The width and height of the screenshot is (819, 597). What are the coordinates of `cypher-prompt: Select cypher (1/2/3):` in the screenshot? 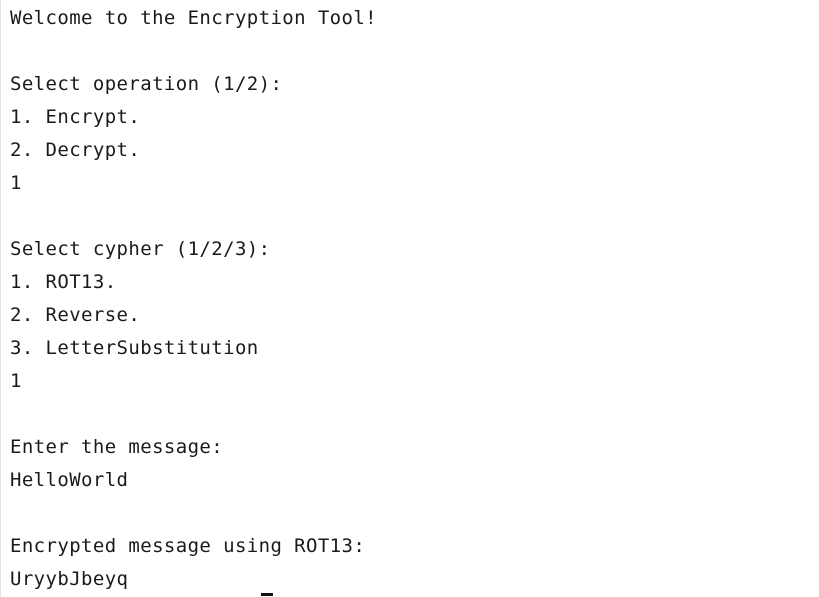 It's located at (140, 249).